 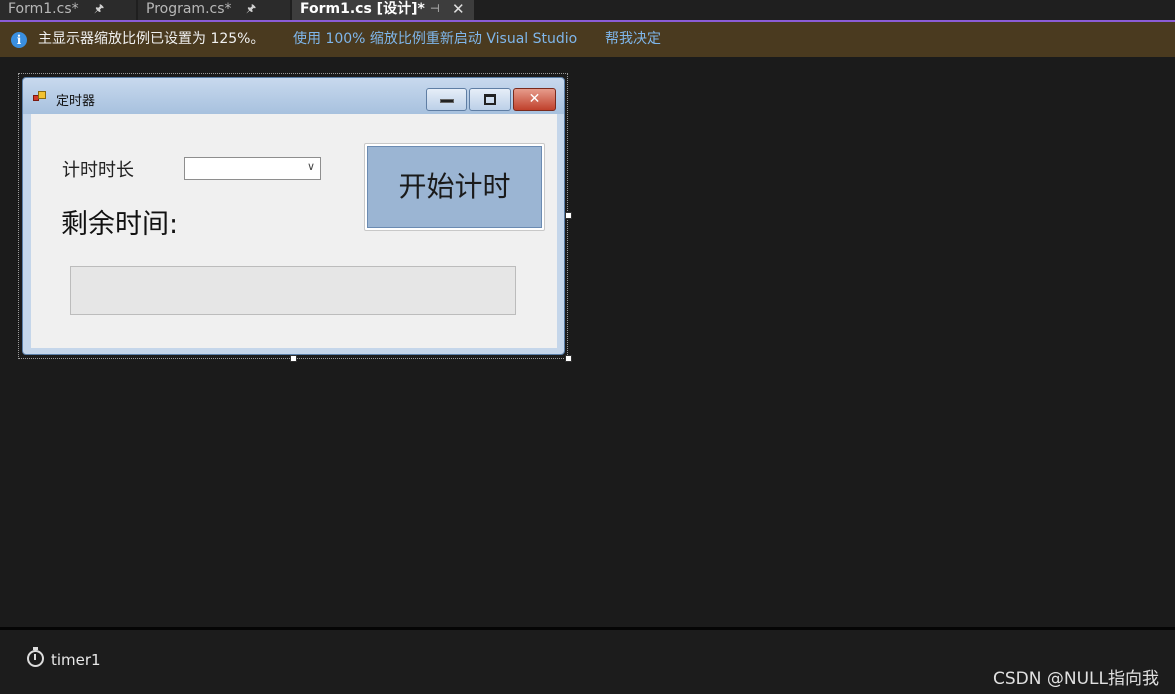 What do you see at coordinates (35, 657) in the screenshot?
I see `stopwatch-icon` at bounding box center [35, 657].